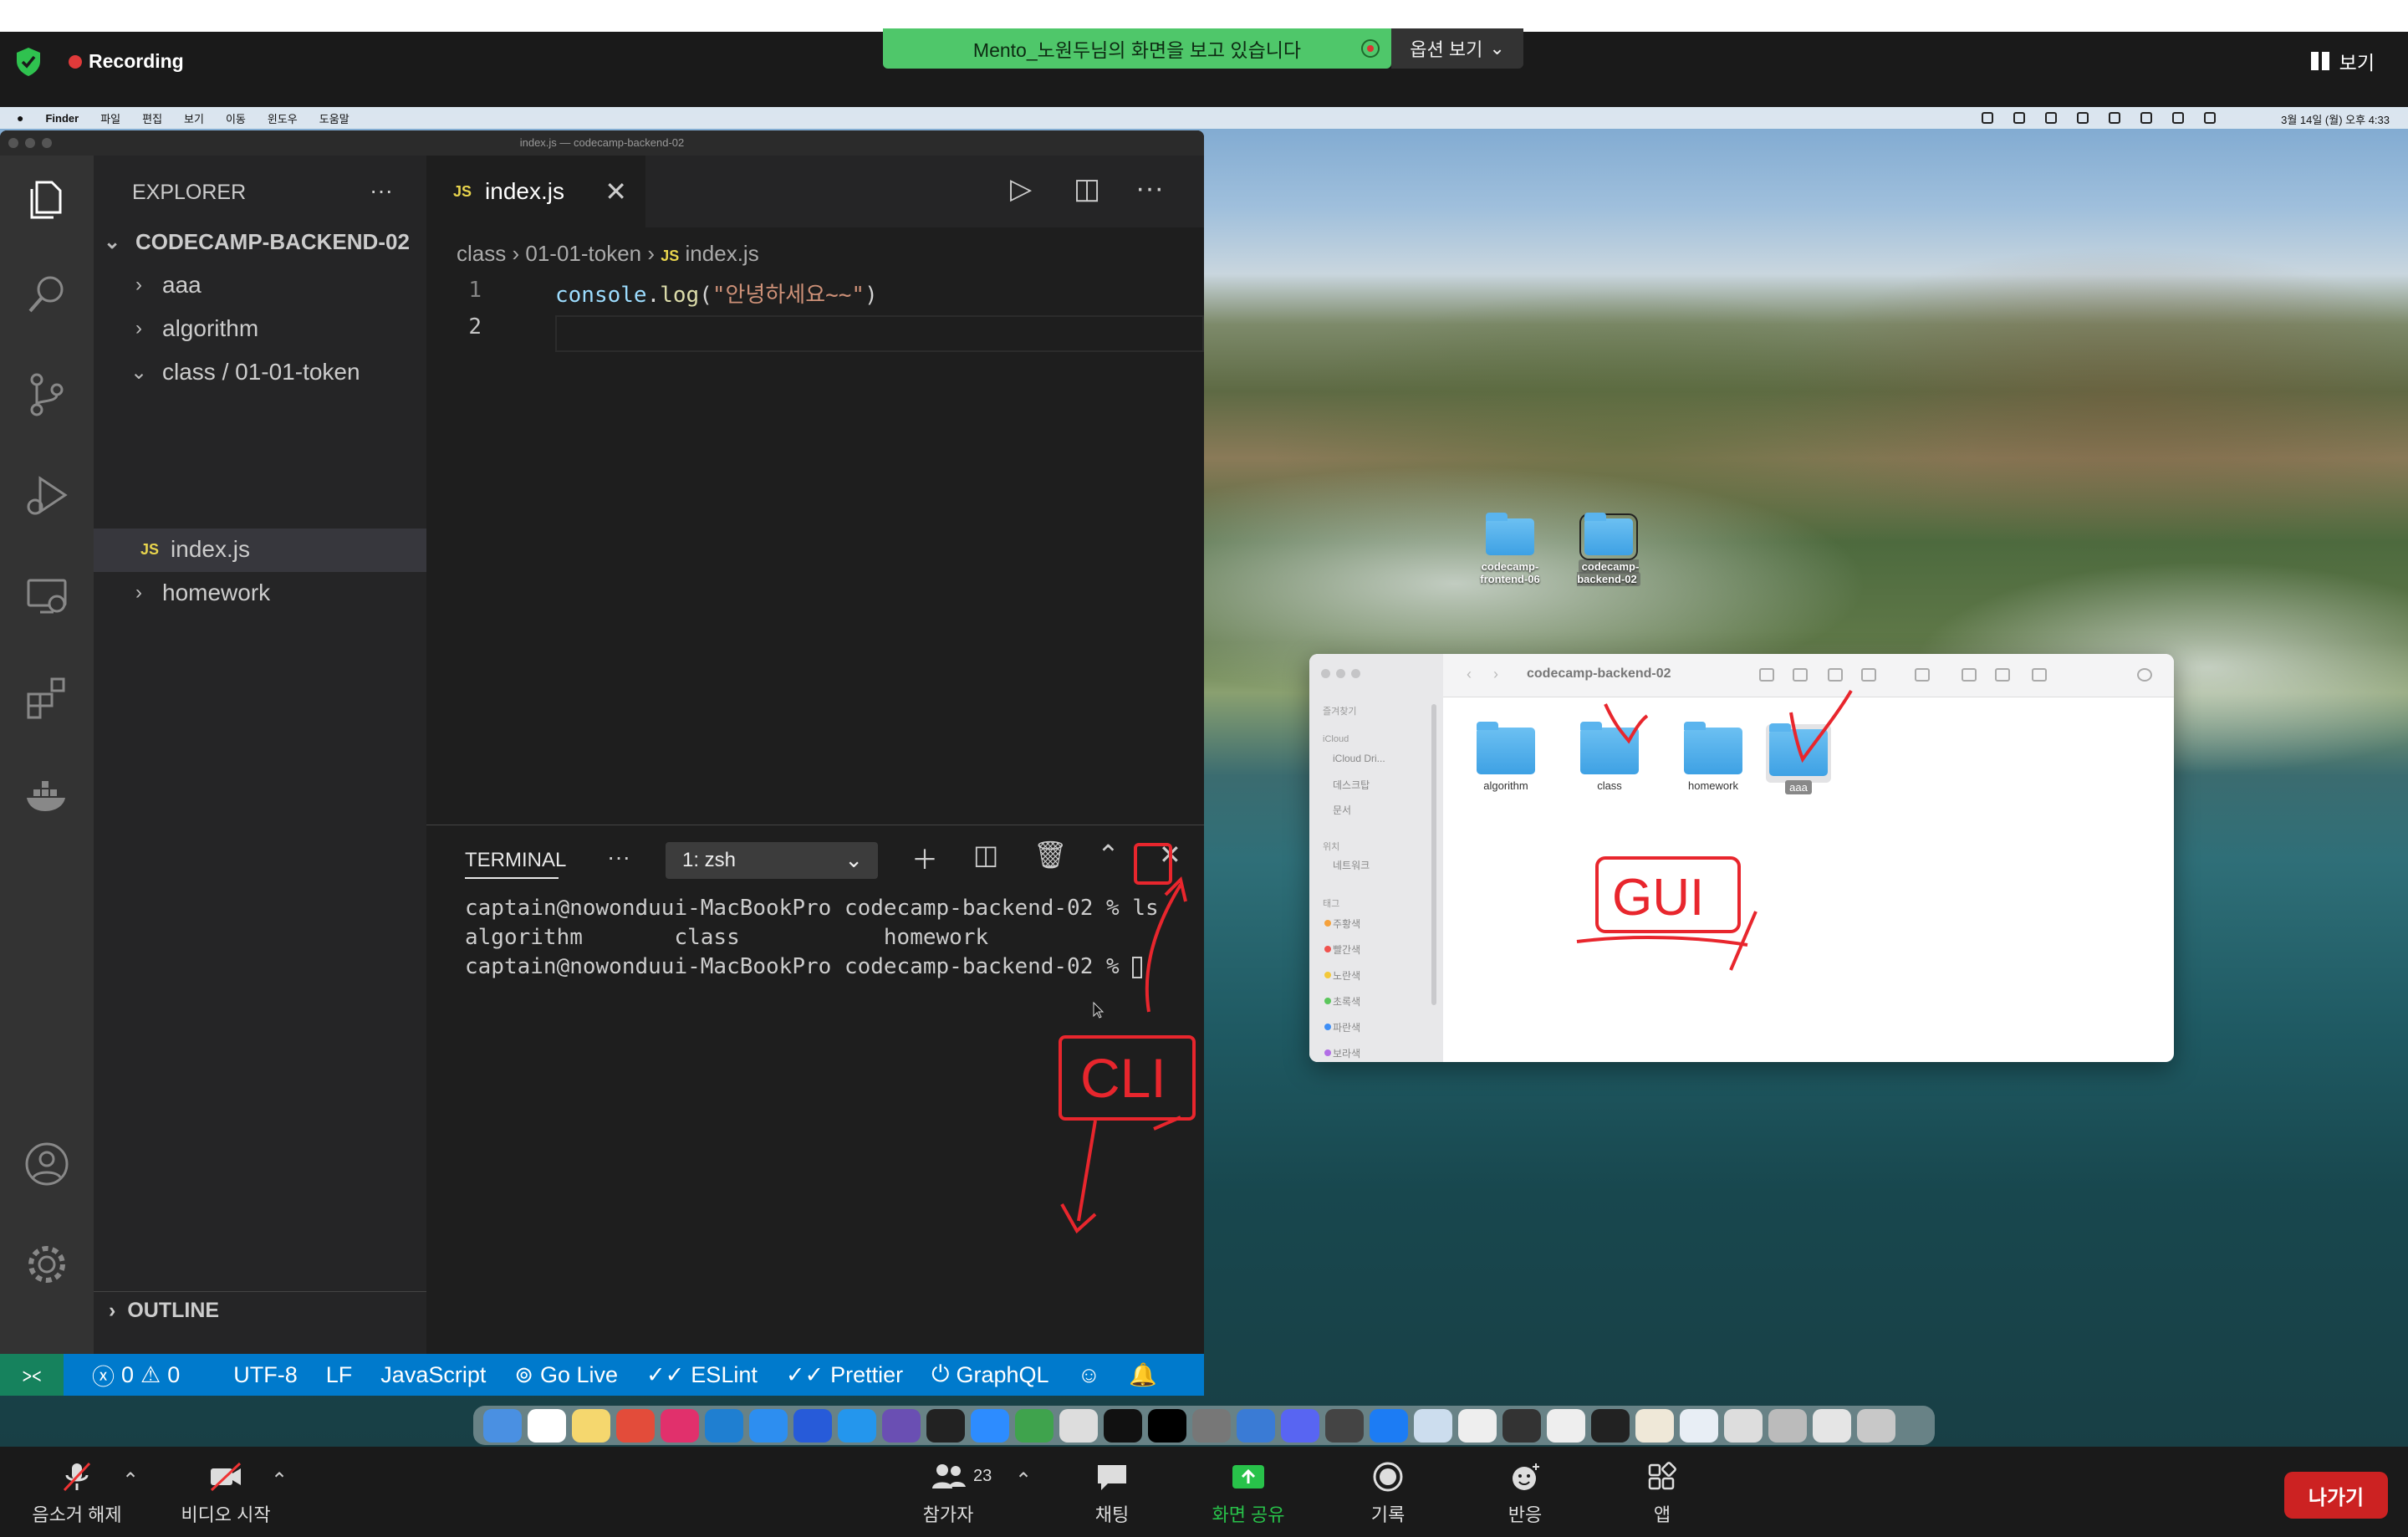 Image resolution: width=2408 pixels, height=1537 pixels. Describe the element at coordinates (279, 1480) in the screenshot. I see `video-options-caret-icon: ⌃` at that location.